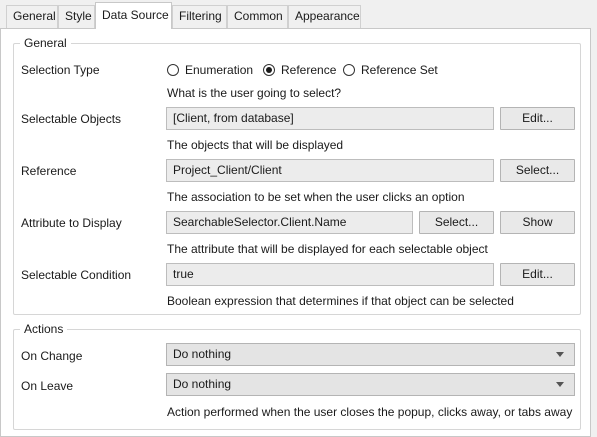 This screenshot has width=597, height=437. What do you see at coordinates (330, 170) in the screenshot?
I see `reference-field: Project_Client/Client` at bounding box center [330, 170].